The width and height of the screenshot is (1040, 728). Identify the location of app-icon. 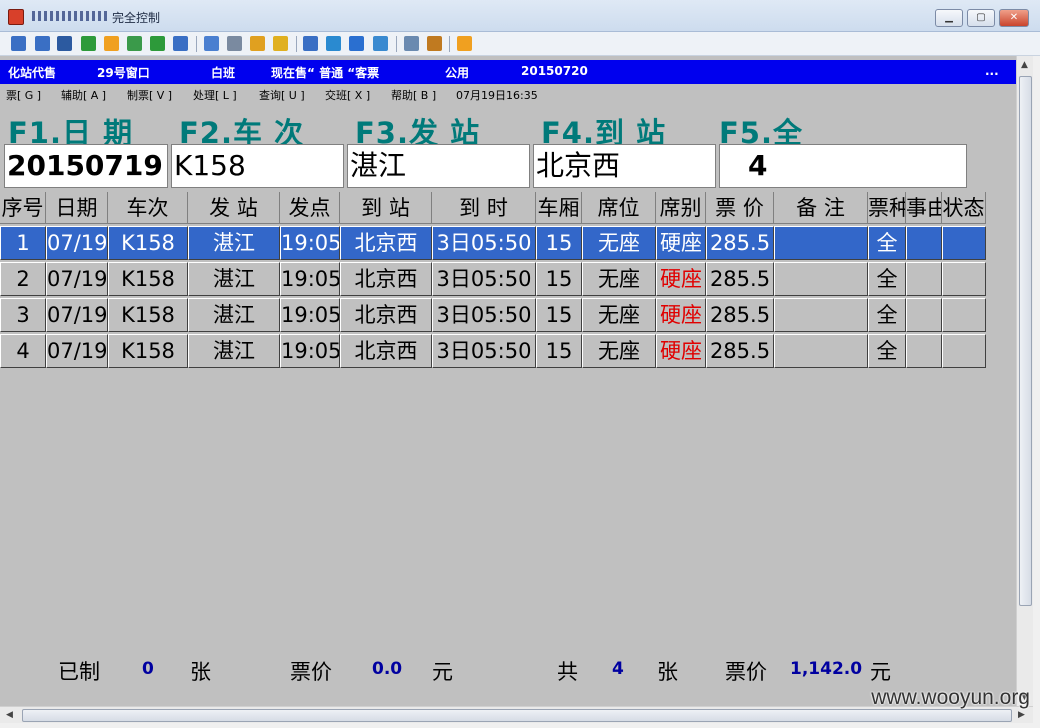
(16, 17).